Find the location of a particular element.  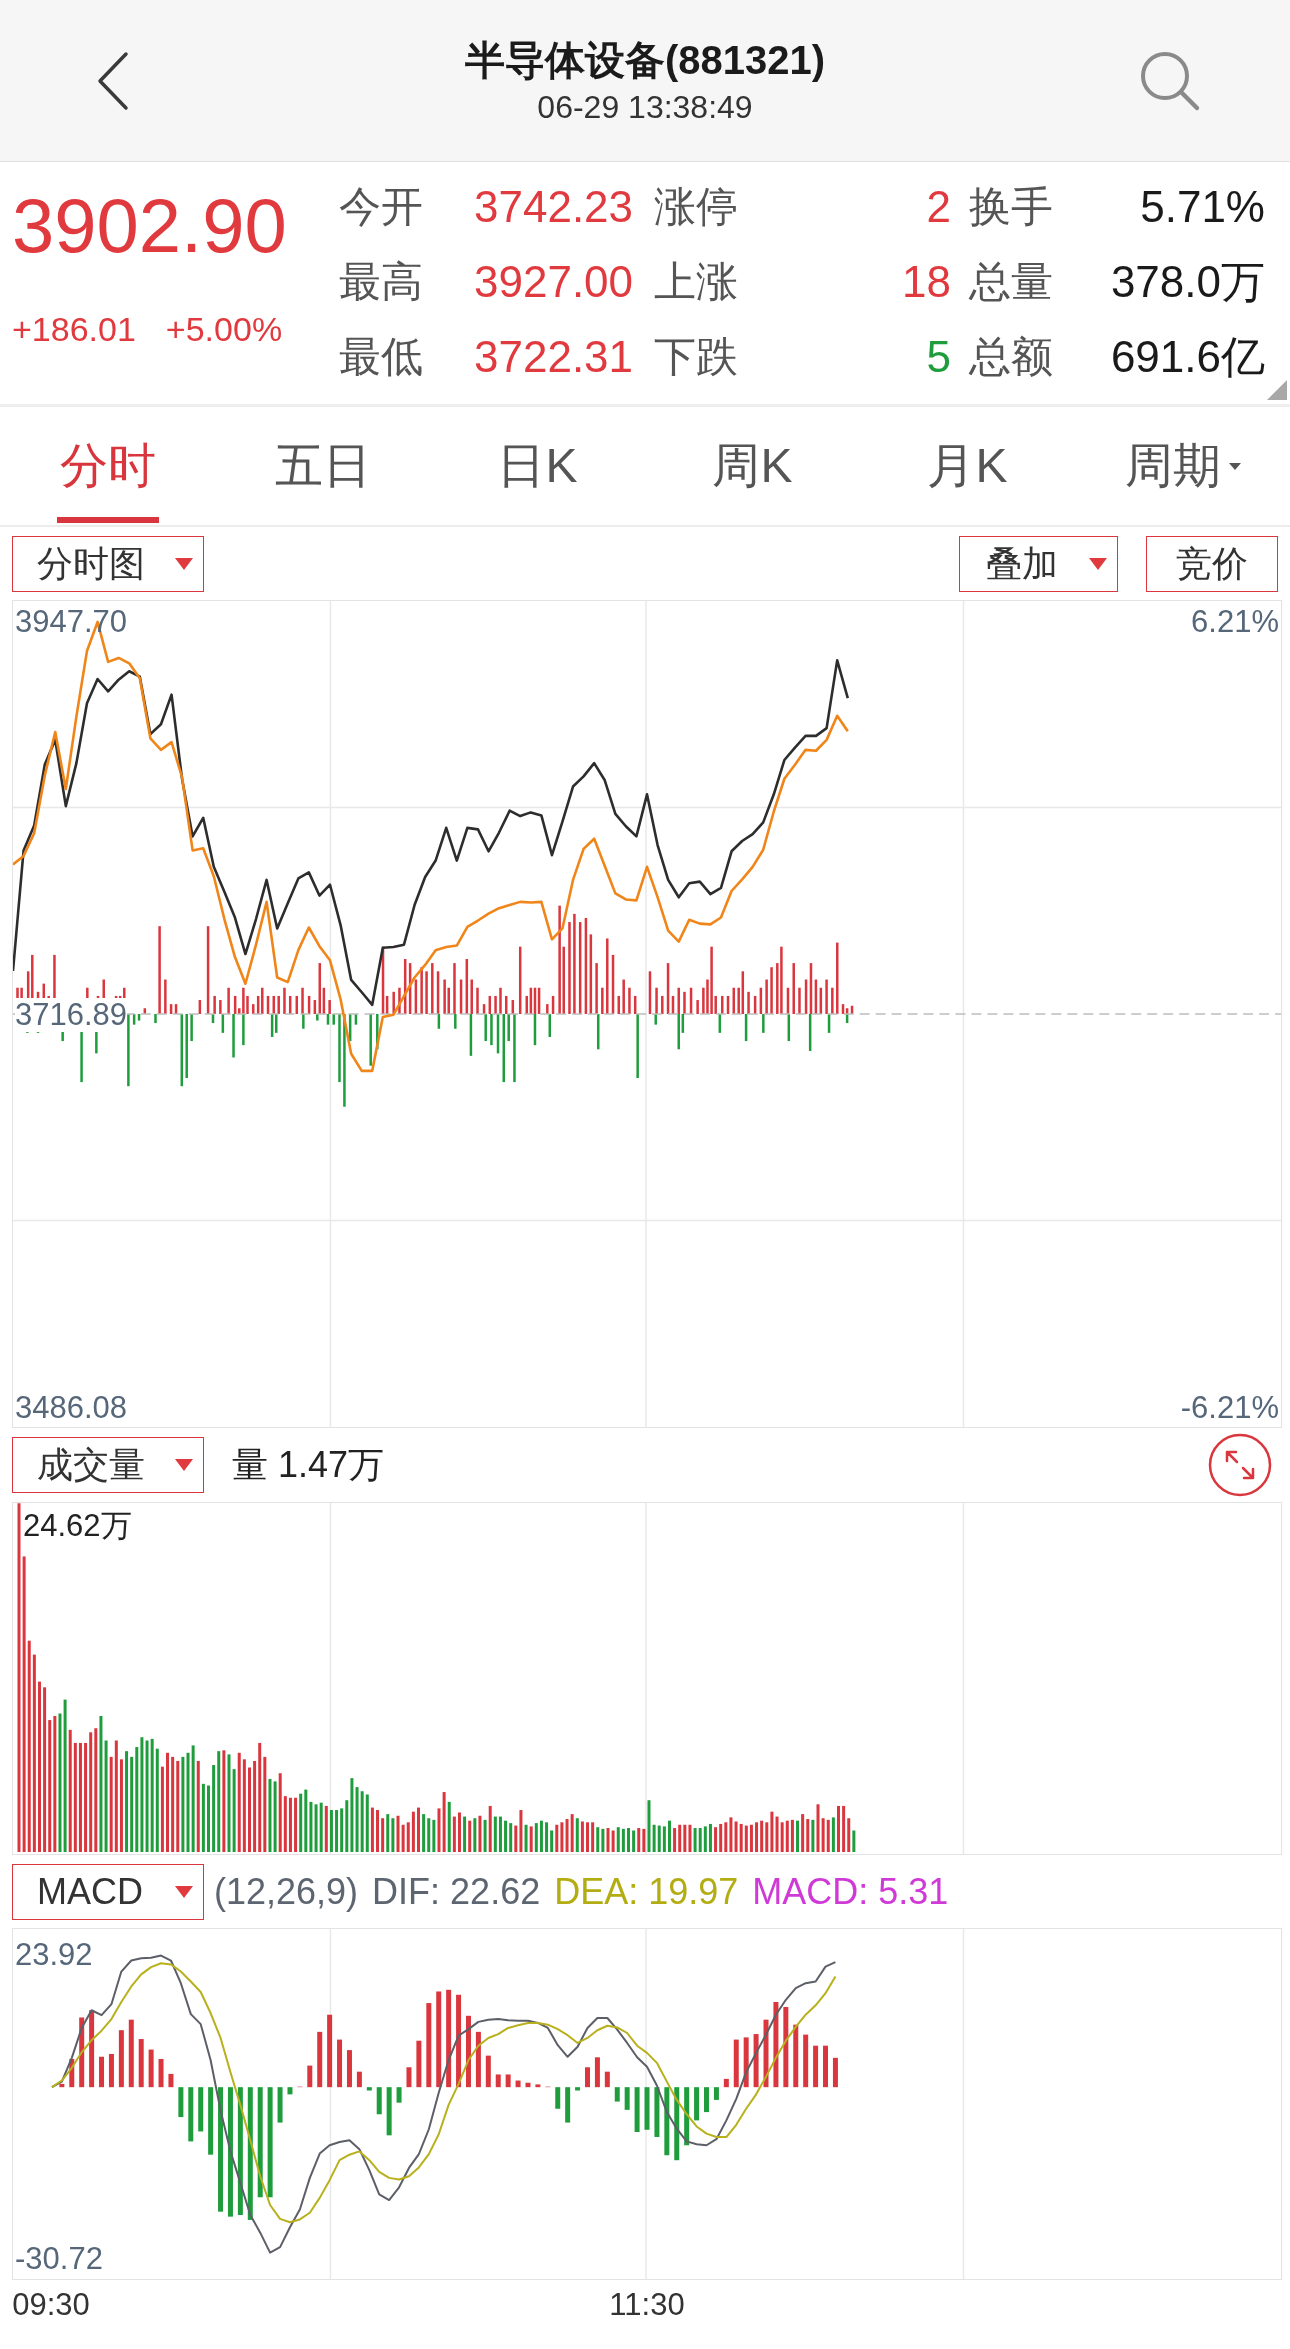

breadth-label: 上涨 is located at coordinates (696, 281).